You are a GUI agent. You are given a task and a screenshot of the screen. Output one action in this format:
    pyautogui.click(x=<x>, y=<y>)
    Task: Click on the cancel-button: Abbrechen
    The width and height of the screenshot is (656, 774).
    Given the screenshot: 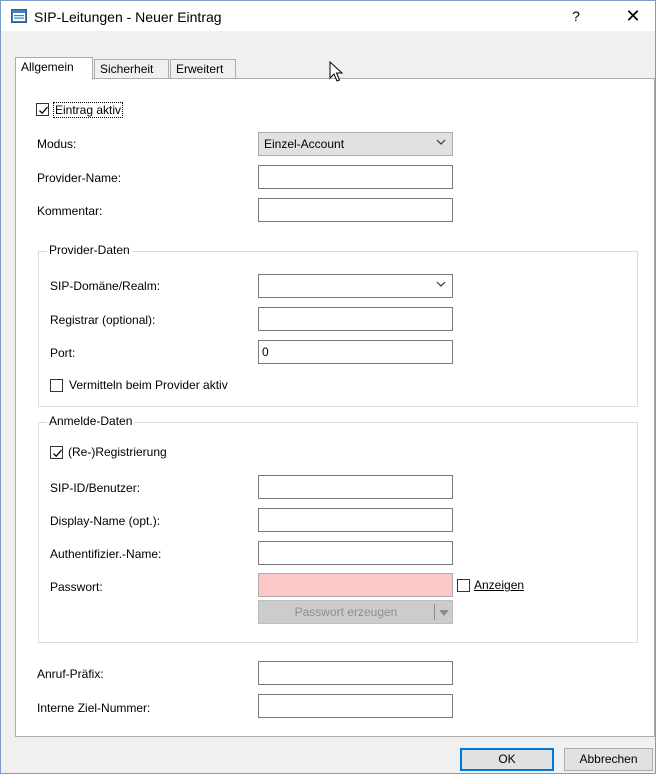 What is the action you would take?
    pyautogui.click(x=608, y=759)
    